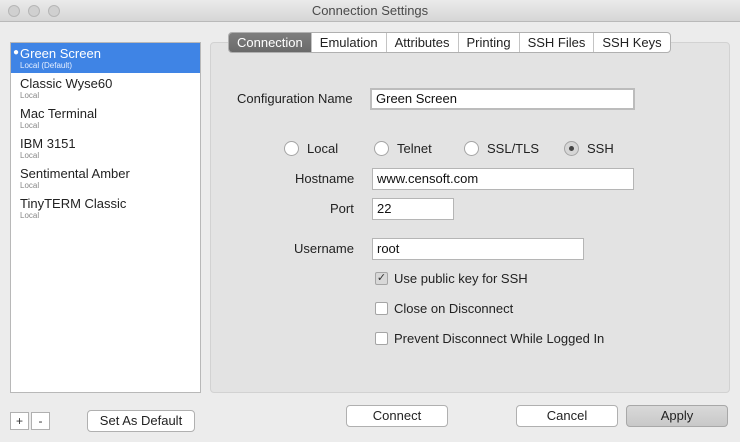 This screenshot has width=740, height=442. Describe the element at coordinates (141, 421) in the screenshot. I see `set-as-default-button: Set As Default` at that location.